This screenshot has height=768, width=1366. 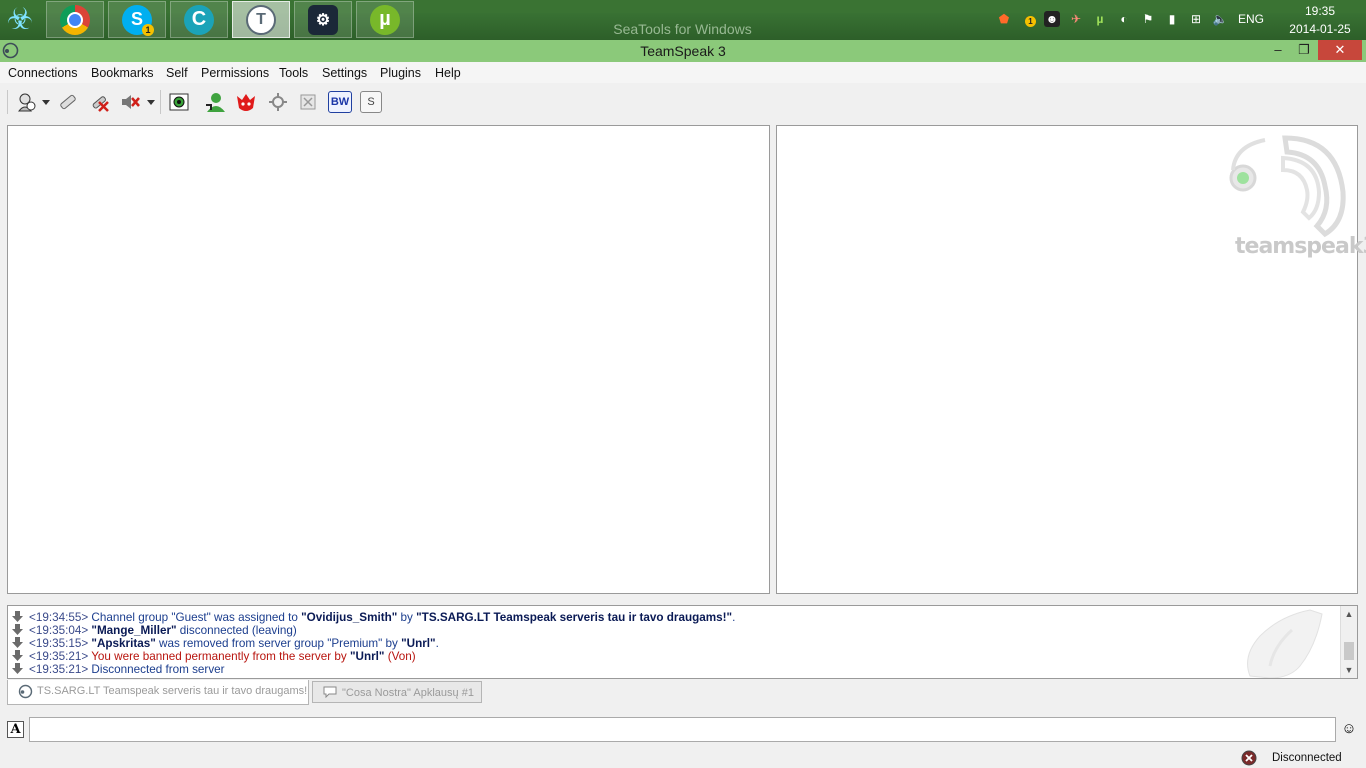 What do you see at coordinates (1172, 19) in the screenshot?
I see `tray-battery-icon: ▮` at bounding box center [1172, 19].